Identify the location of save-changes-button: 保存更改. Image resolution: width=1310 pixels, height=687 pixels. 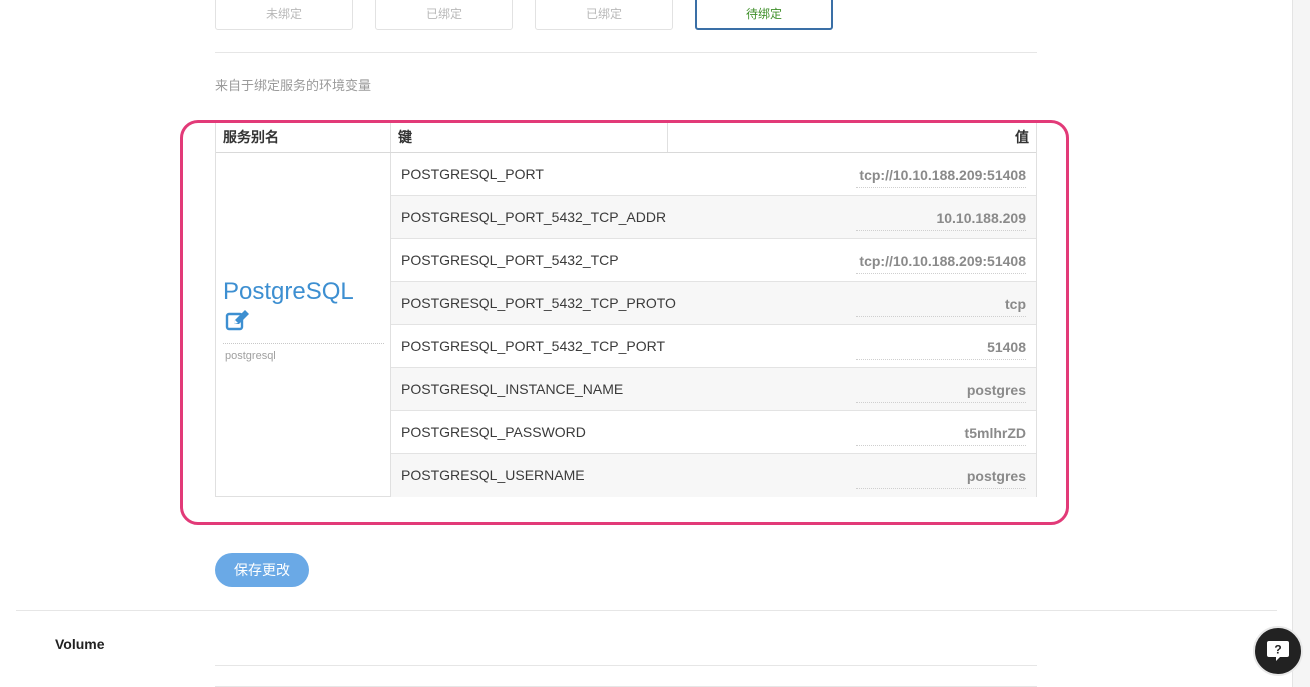
(262, 570).